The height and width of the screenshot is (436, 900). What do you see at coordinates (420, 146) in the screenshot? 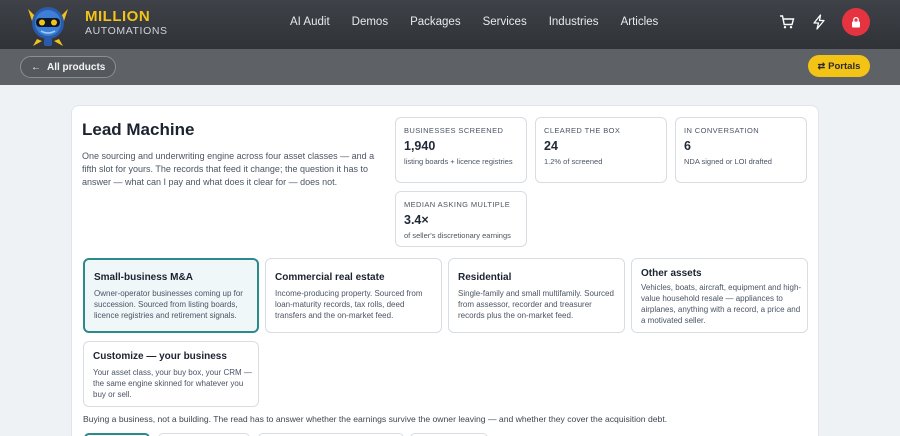
I see `stat-value: 1,940` at bounding box center [420, 146].